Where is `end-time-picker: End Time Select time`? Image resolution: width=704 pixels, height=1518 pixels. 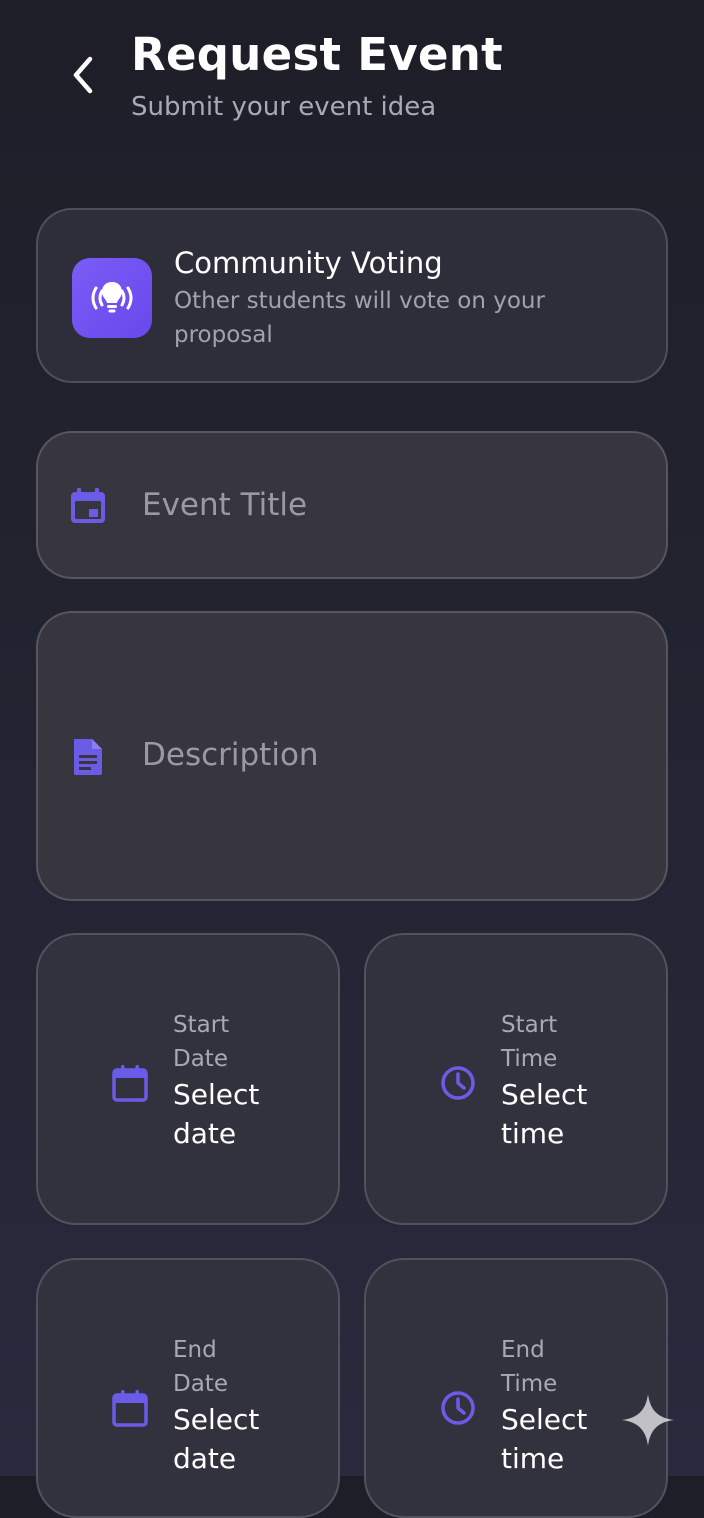 end-time-picker: End Time Select time is located at coordinates (516, 1388).